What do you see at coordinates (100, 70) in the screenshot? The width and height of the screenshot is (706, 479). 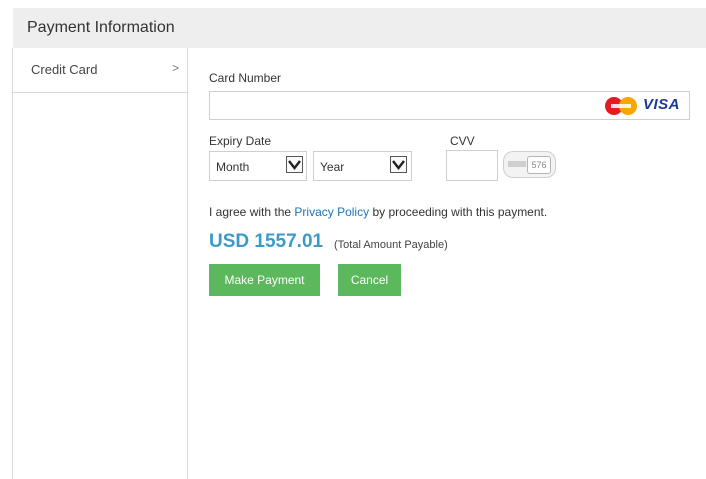 I see `sidebar-item-credit-card: Credit Card >` at bounding box center [100, 70].